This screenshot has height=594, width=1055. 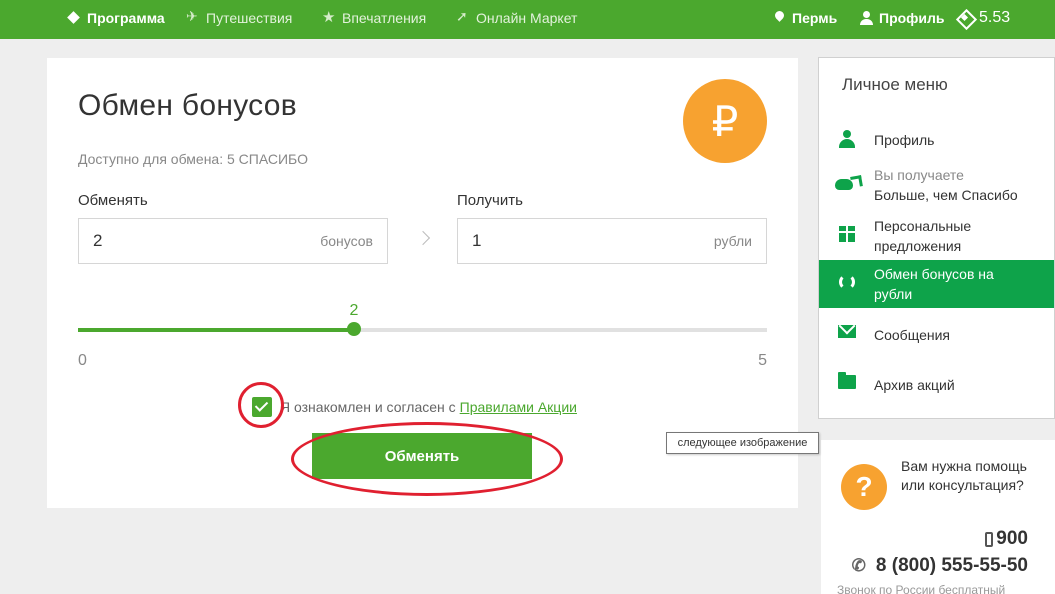 I want to click on help-note: Звонок по России бесплатный, so click(x=921, y=588).